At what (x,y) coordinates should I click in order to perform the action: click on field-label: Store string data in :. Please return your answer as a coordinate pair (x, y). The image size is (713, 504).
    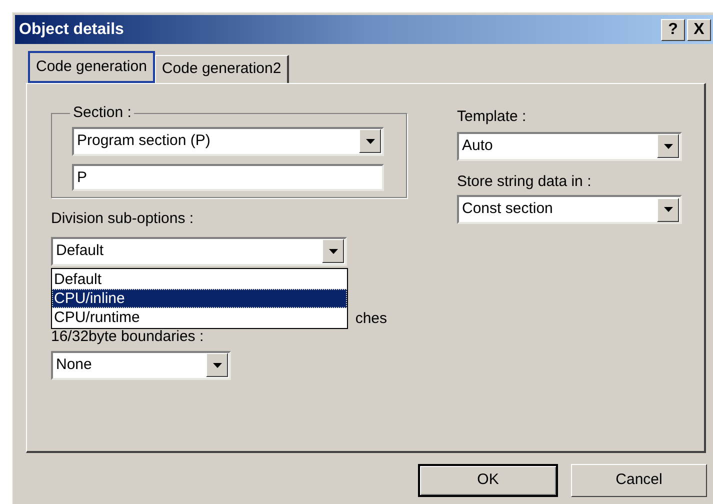
    Looking at the image, I should click on (524, 182).